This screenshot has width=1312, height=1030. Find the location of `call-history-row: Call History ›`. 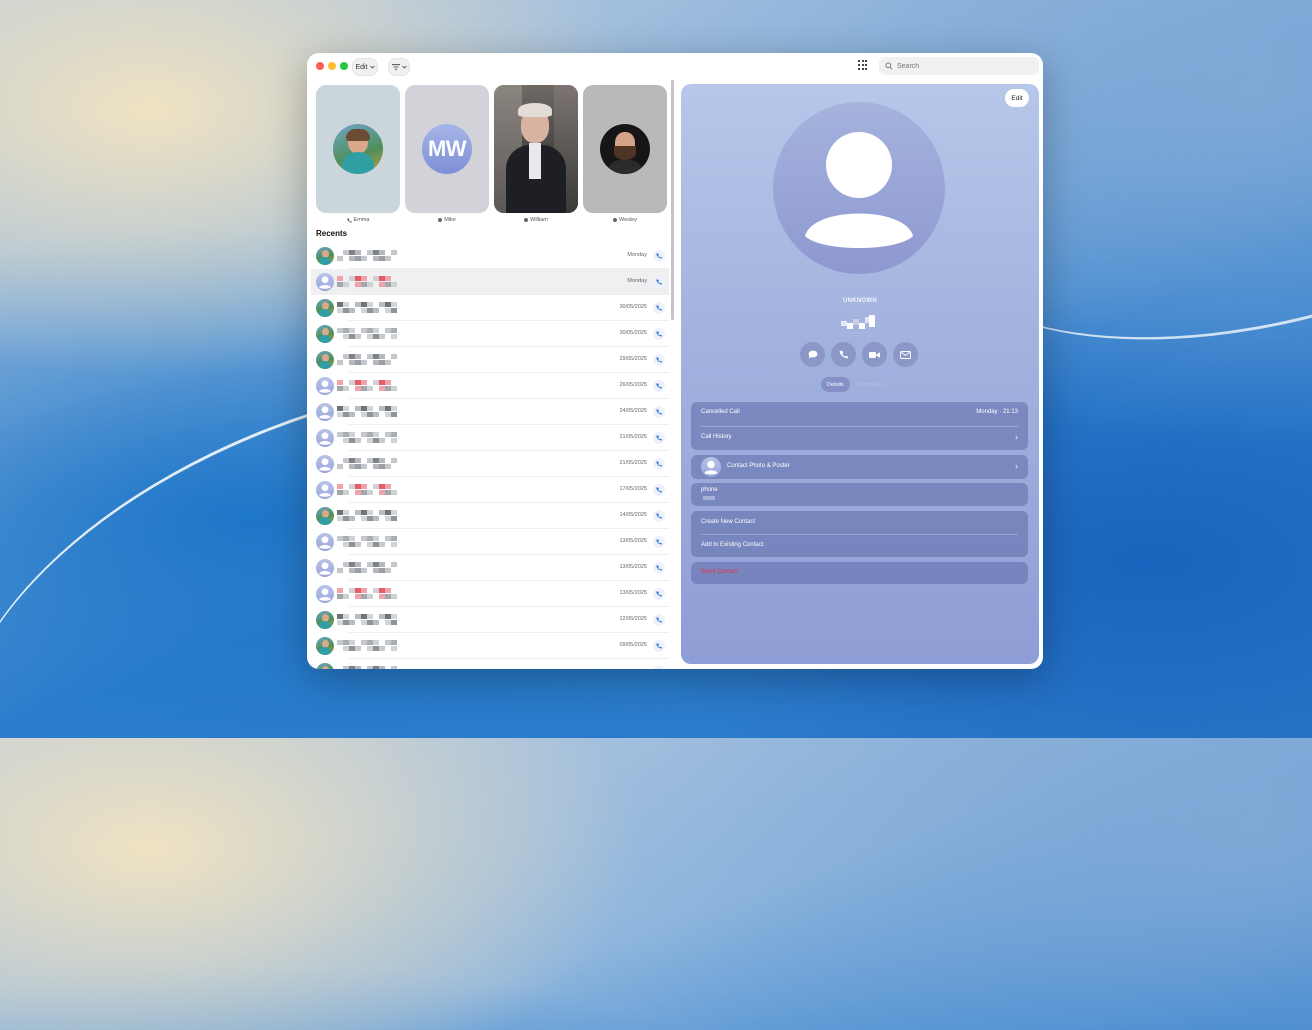

call-history-row: Call History › is located at coordinates (859, 438).